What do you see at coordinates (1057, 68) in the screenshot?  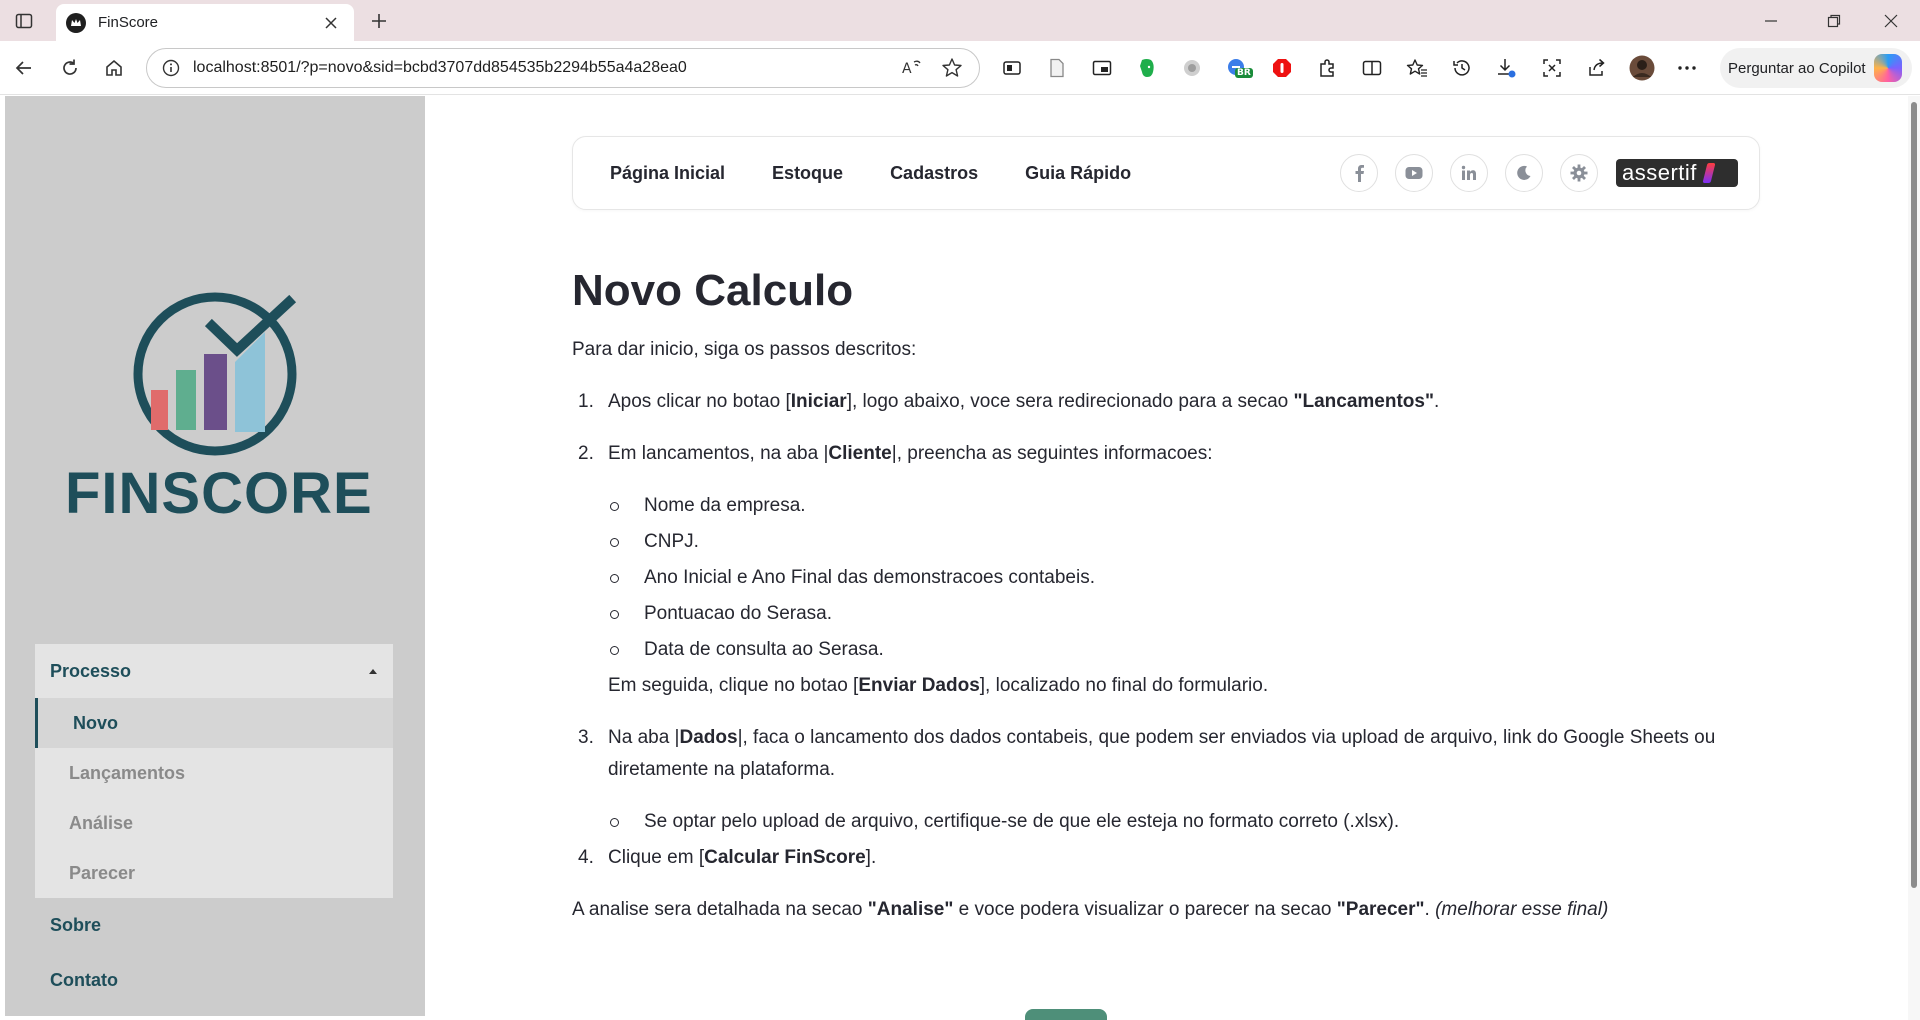 I see `document-icon` at bounding box center [1057, 68].